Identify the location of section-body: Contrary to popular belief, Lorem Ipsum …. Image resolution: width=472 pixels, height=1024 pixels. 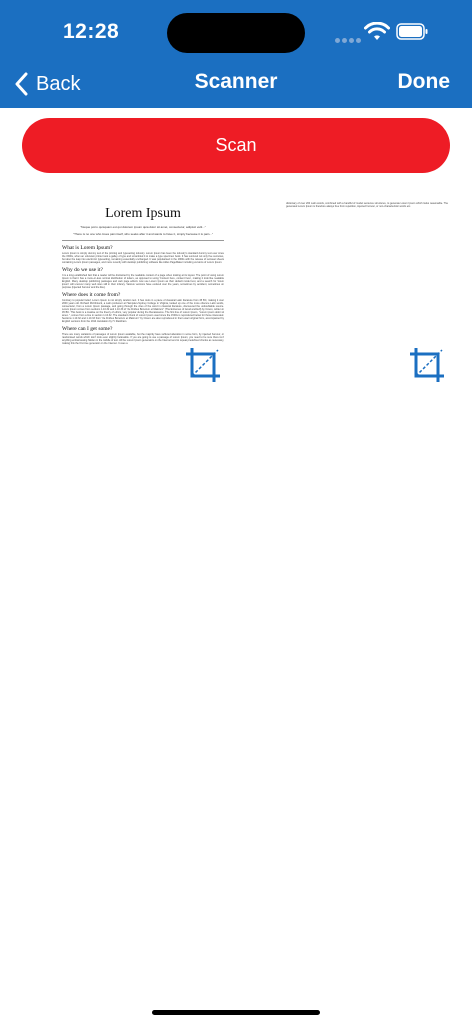
(143, 311).